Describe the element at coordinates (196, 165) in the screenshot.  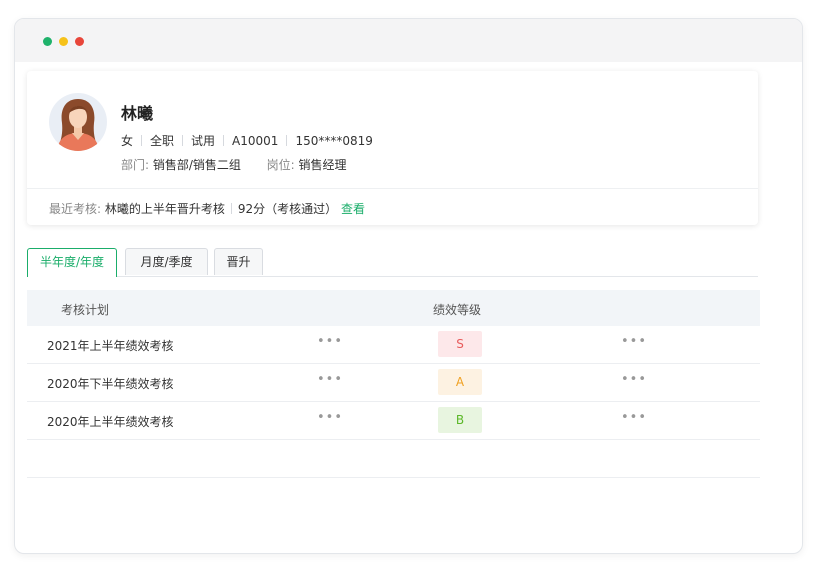
I see `dept-value: 销售部/销售二组` at that location.